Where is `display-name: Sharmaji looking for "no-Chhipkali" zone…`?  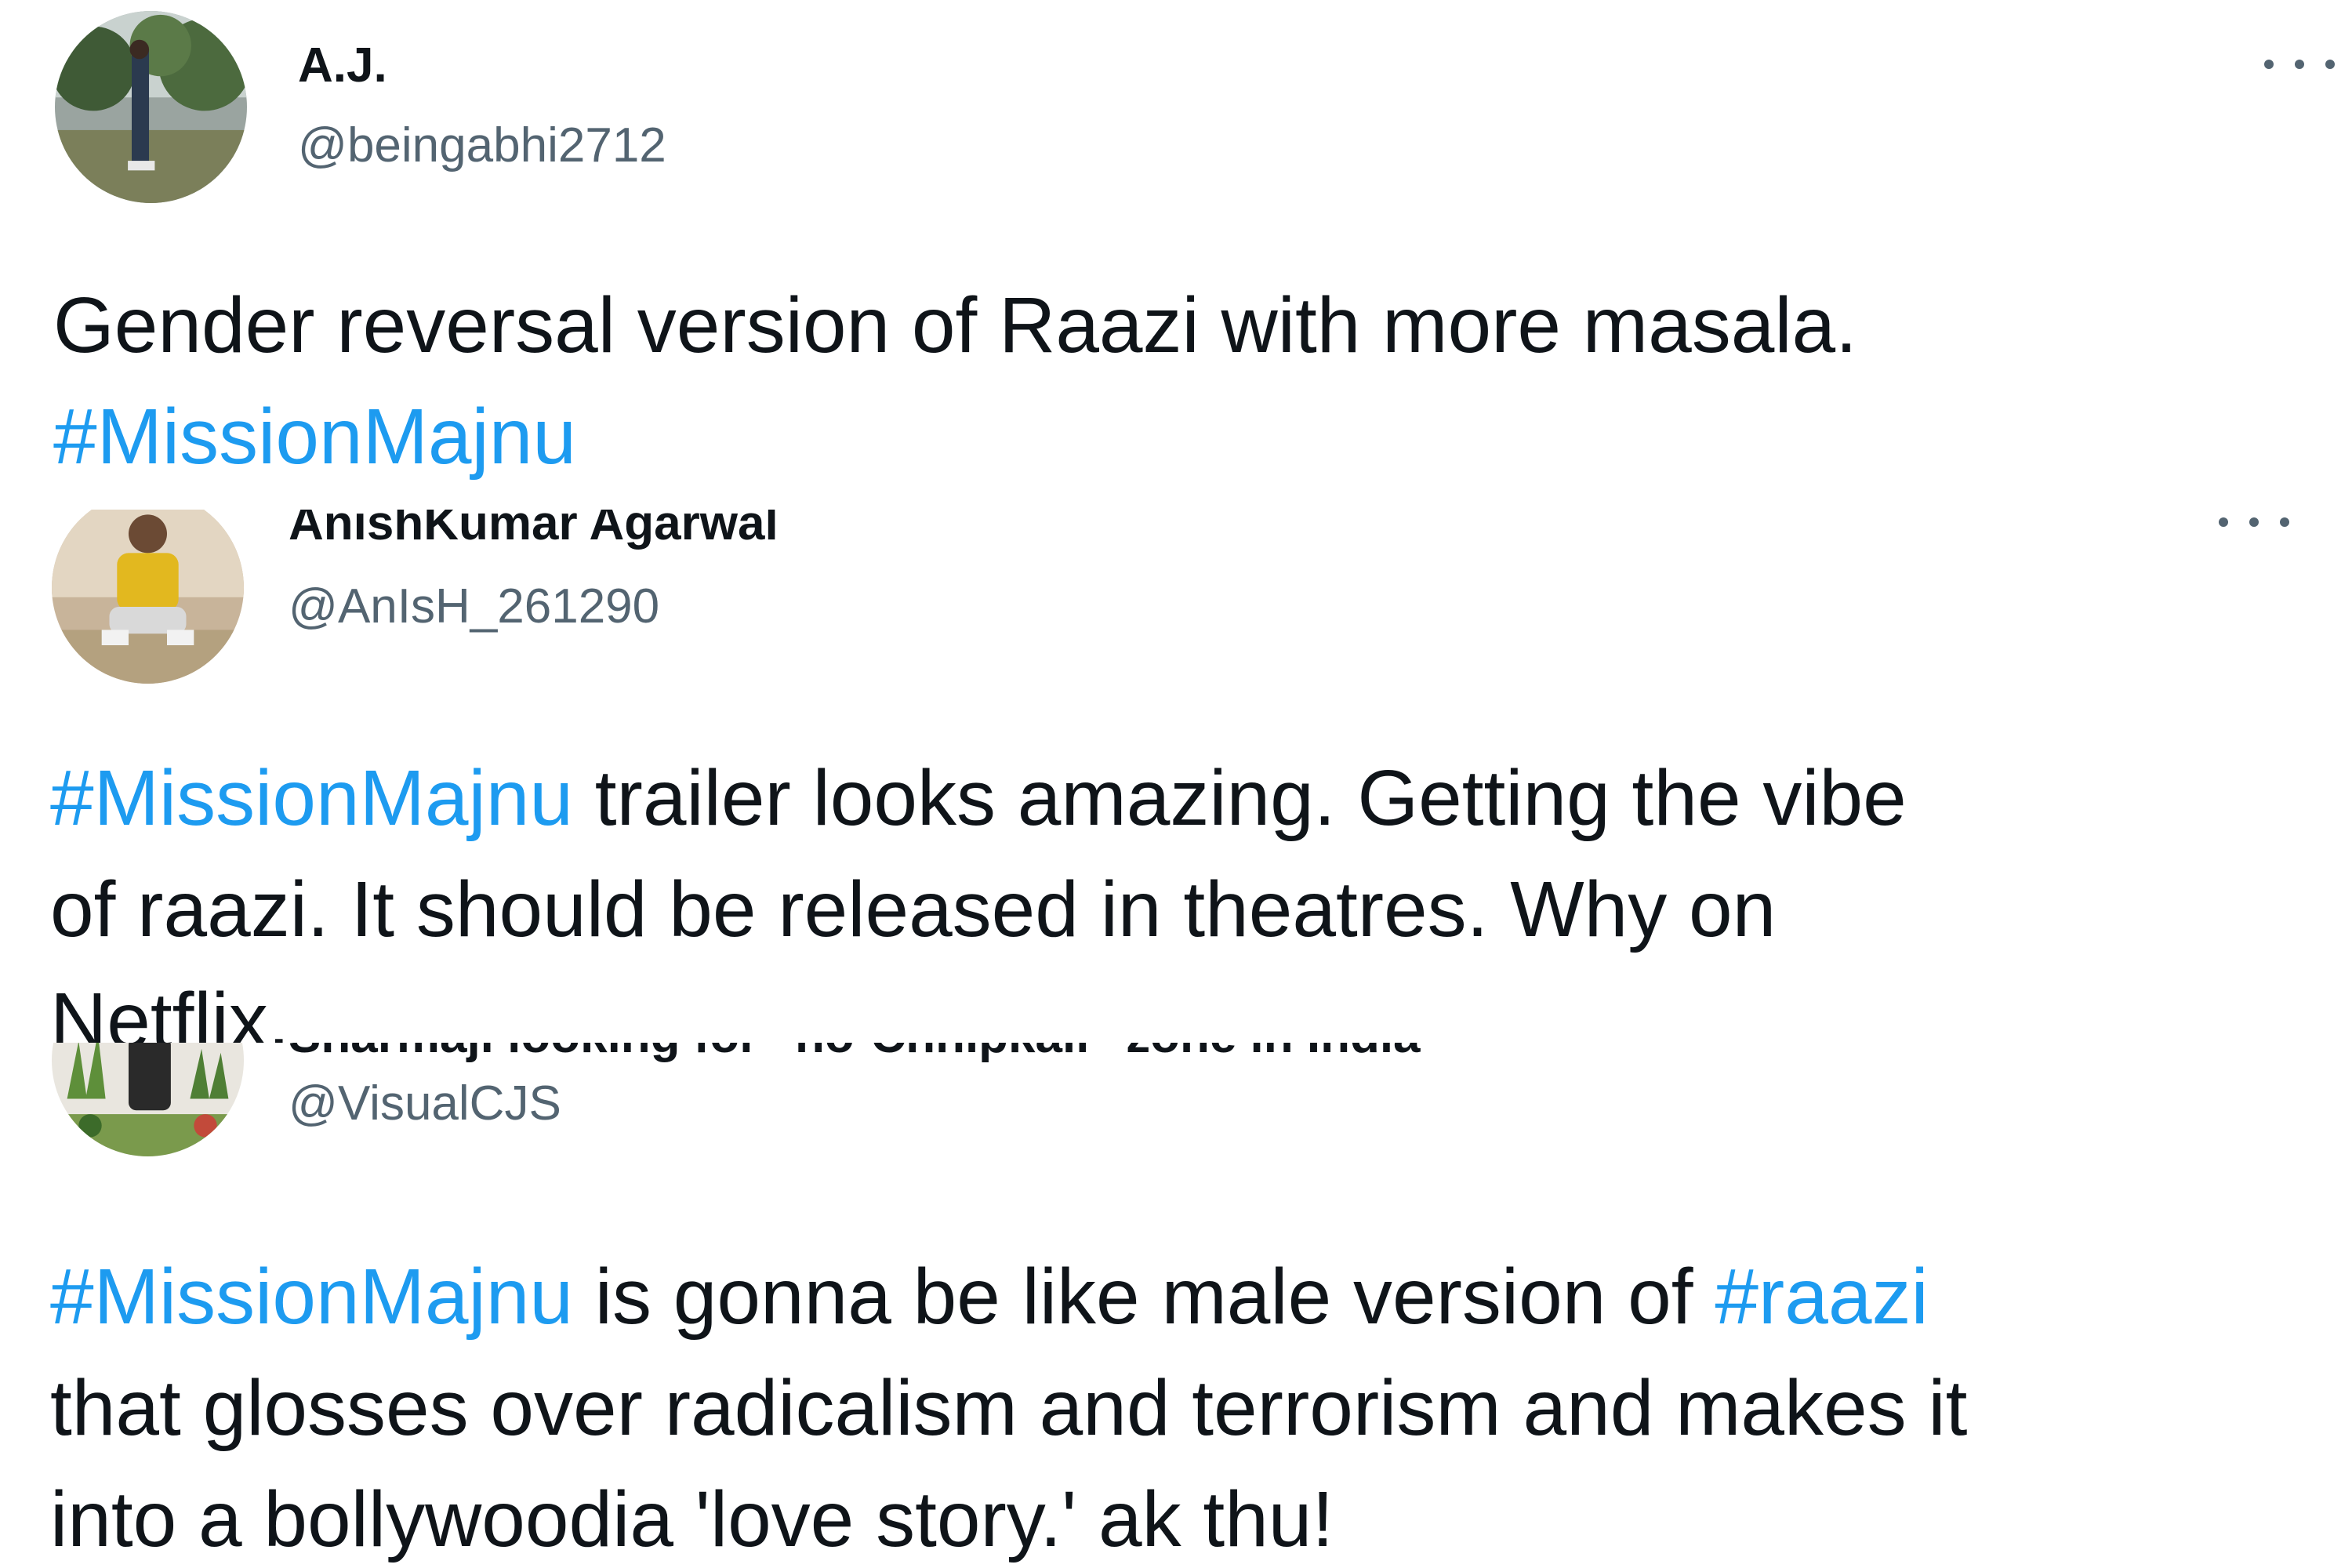
display-name: Sharmaji looking for "no-Chhipkali" zone… is located at coordinates (855, 1053).